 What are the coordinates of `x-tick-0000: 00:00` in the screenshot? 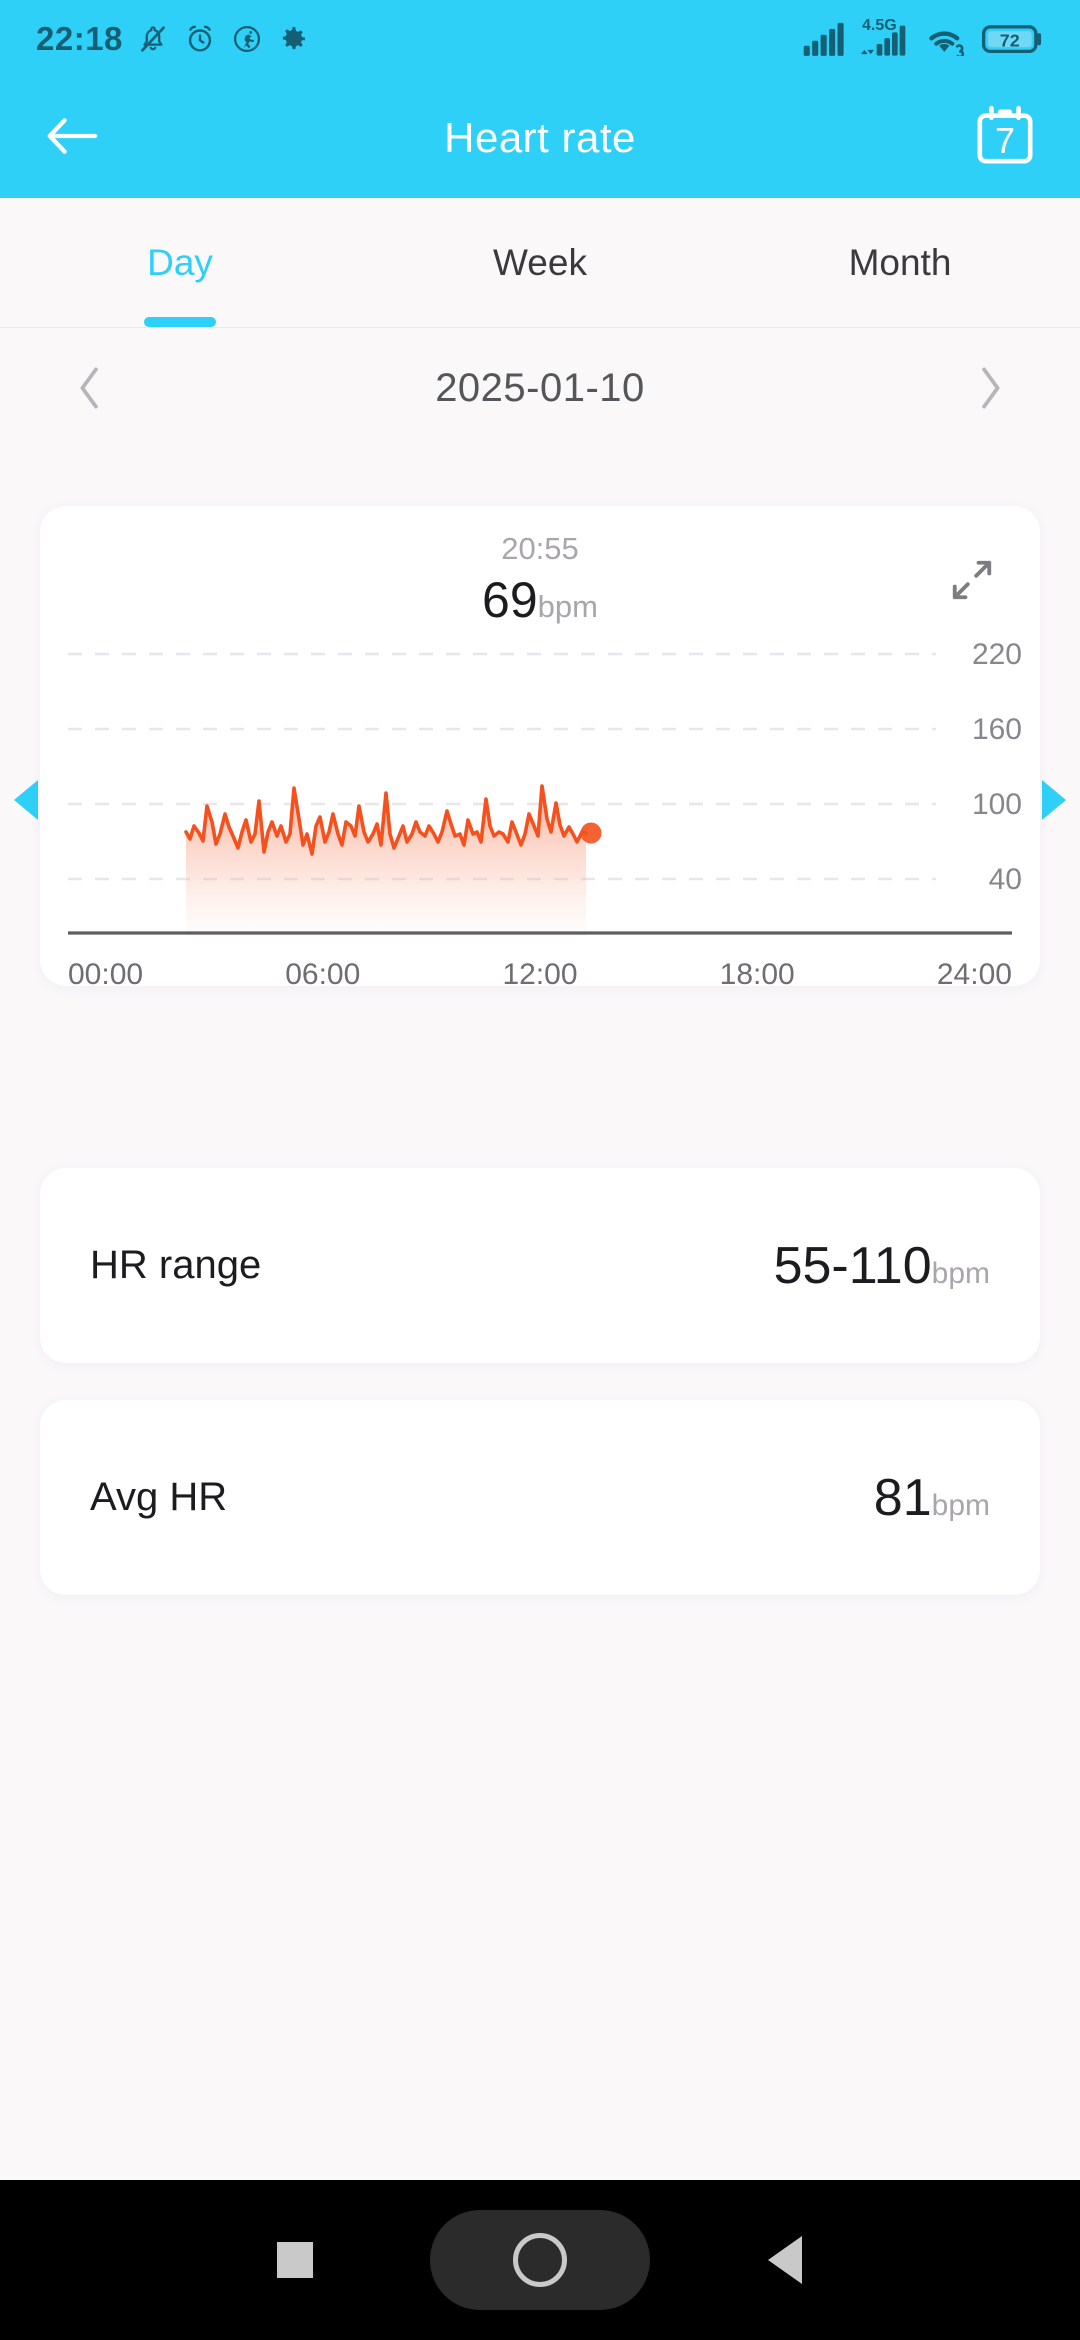 It's located at (106, 974).